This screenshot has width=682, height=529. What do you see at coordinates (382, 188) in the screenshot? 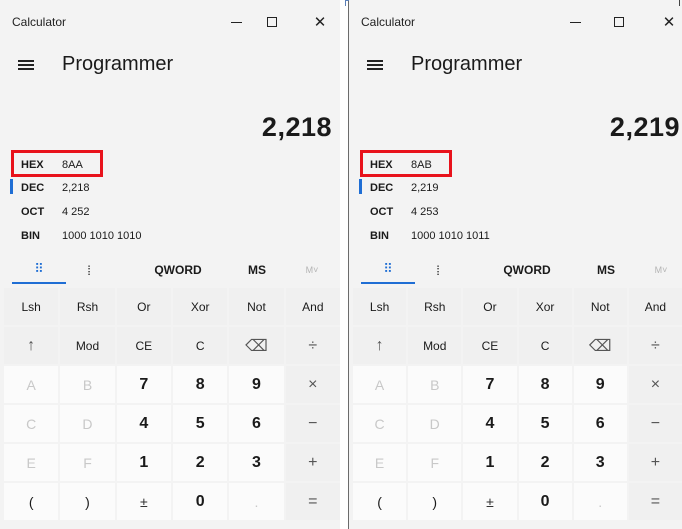
I see `radix-label: DEC` at bounding box center [382, 188].